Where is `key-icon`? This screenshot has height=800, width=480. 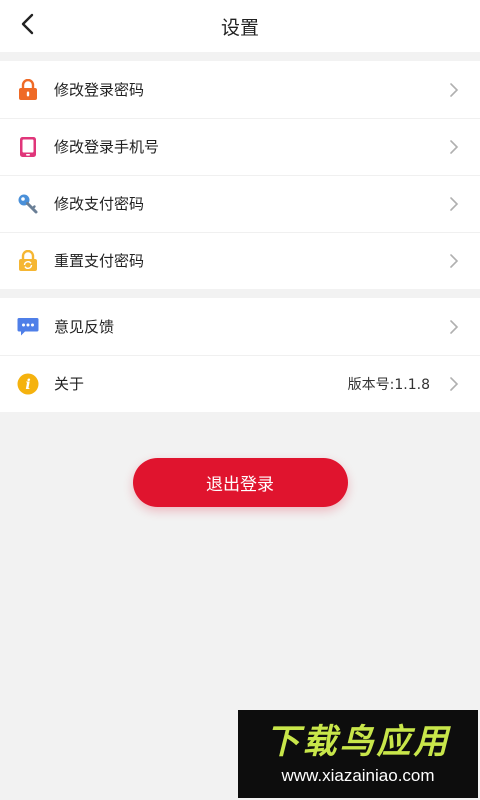
key-icon is located at coordinates (28, 204).